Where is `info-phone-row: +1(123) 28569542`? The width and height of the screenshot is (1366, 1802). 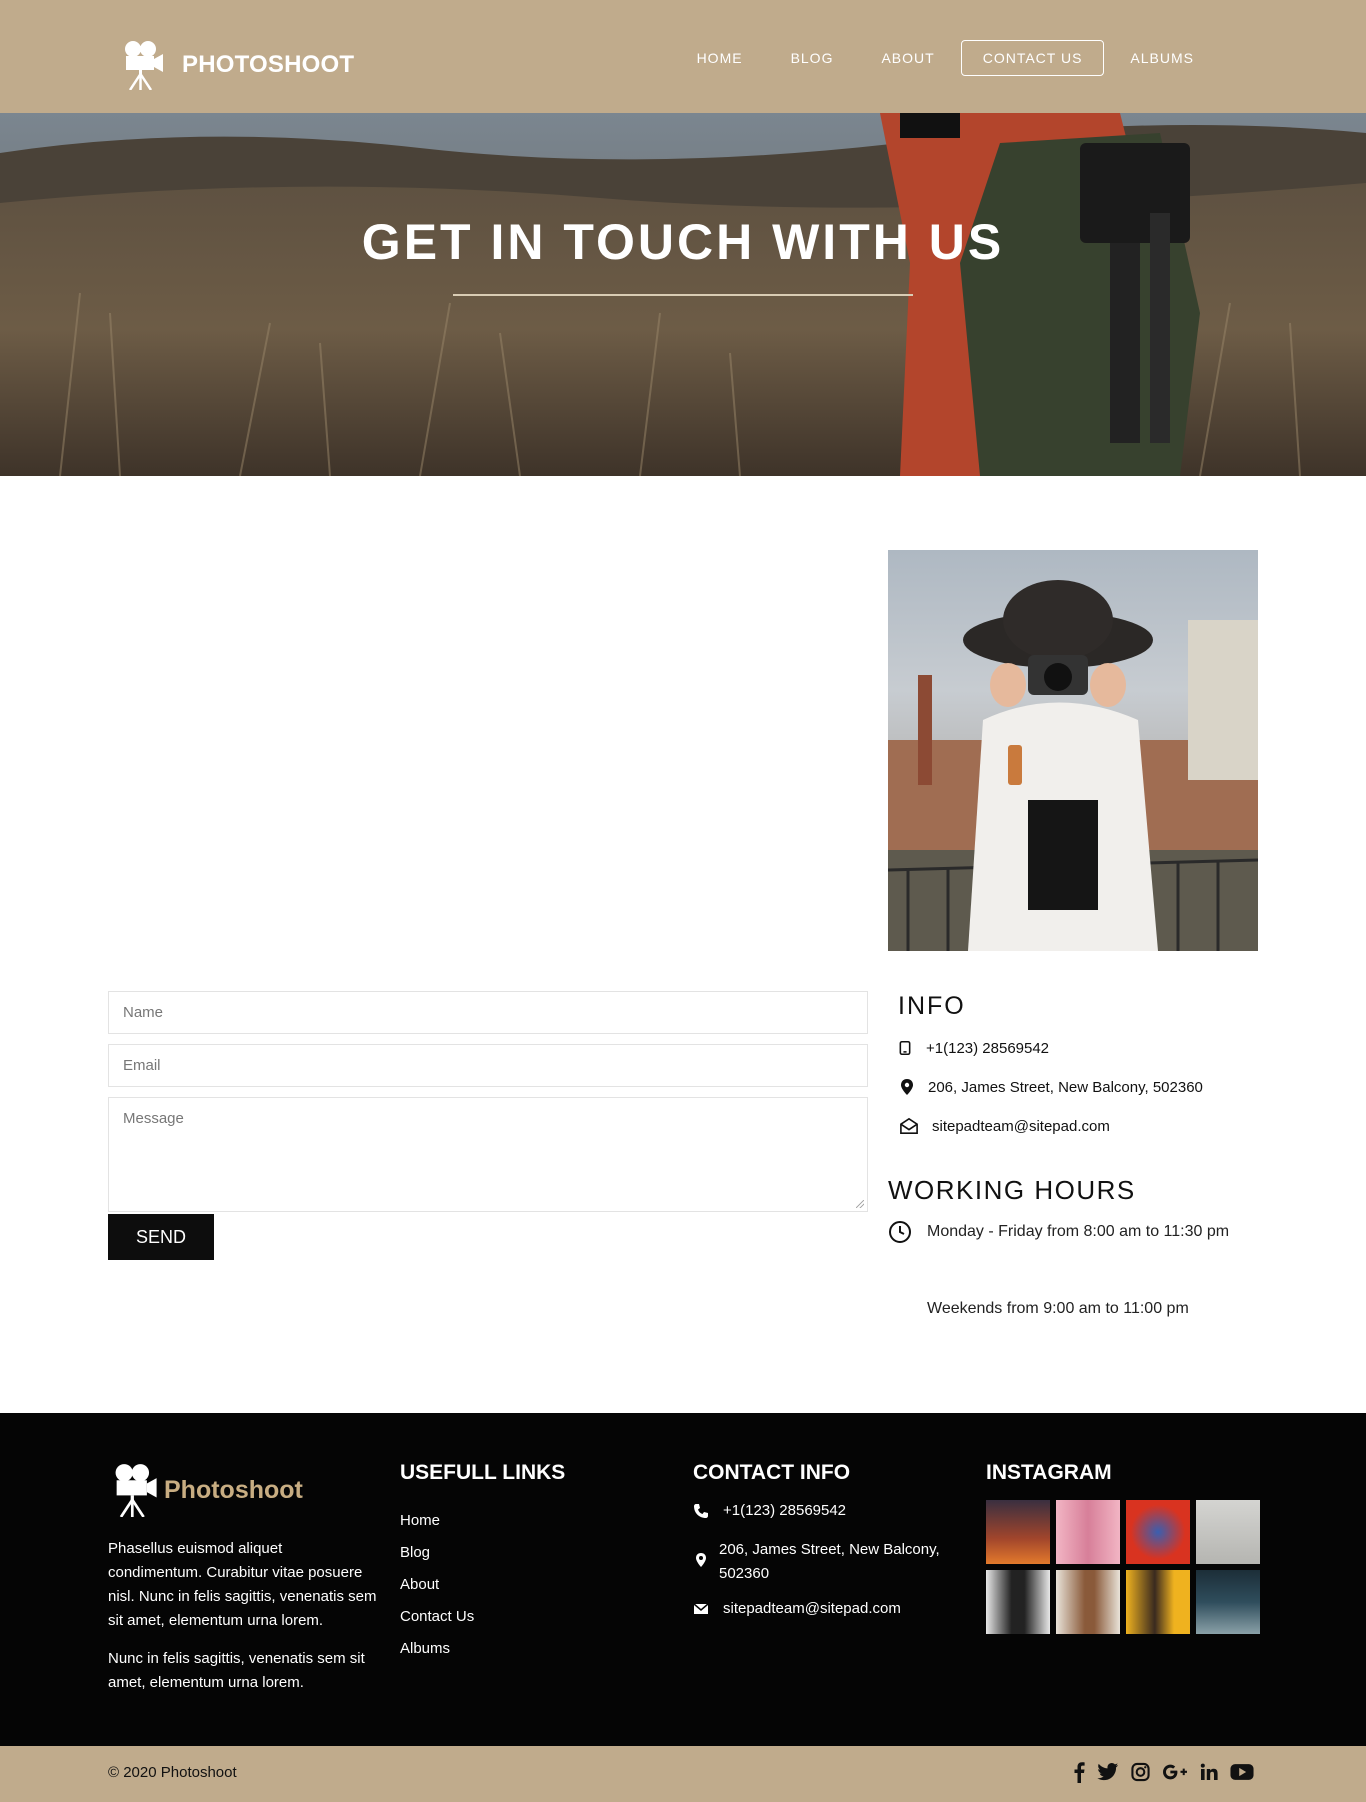
info-phone-row: +1(123) 28569542 is located at coordinates (973, 1048).